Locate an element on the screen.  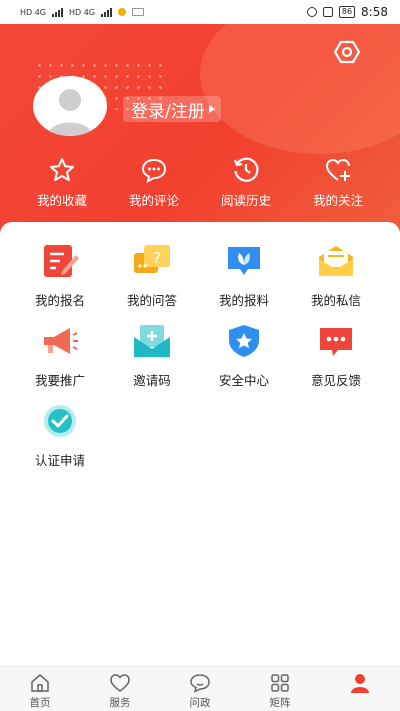
grid-item-my-report: 我的报料 is located at coordinates (244, 275).